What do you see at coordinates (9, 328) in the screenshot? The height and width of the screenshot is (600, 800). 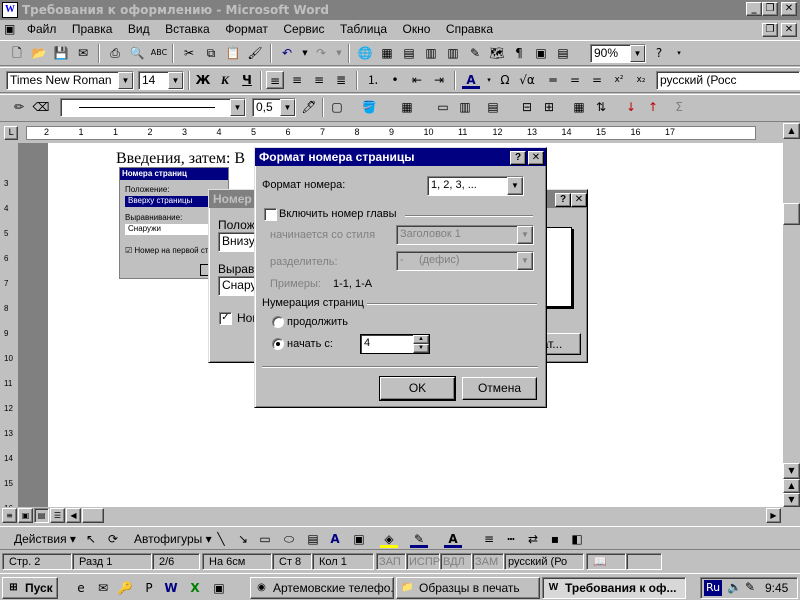 I see `vertical-ruler: 345678910111213141516` at bounding box center [9, 328].